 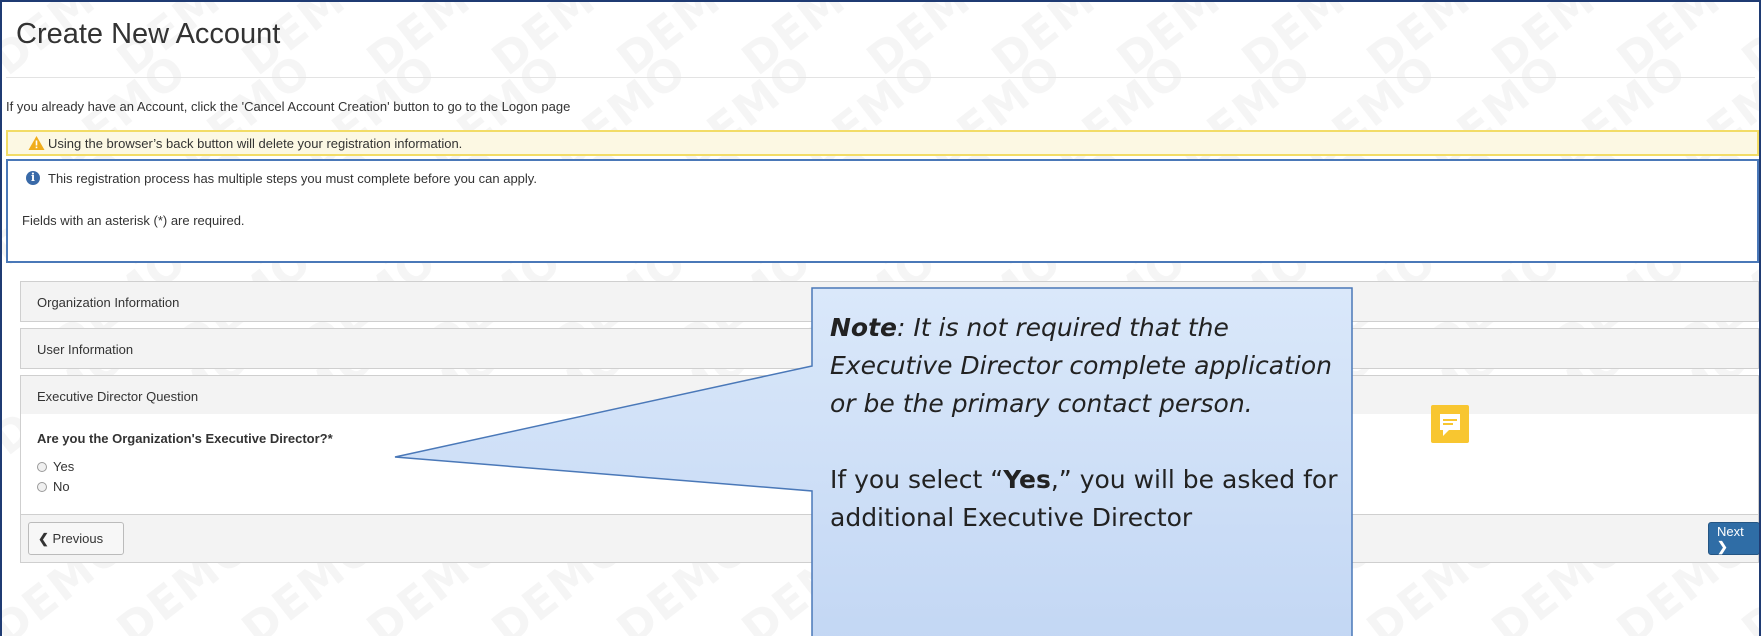 I want to click on section-label: Executive Director Question, so click(x=118, y=396).